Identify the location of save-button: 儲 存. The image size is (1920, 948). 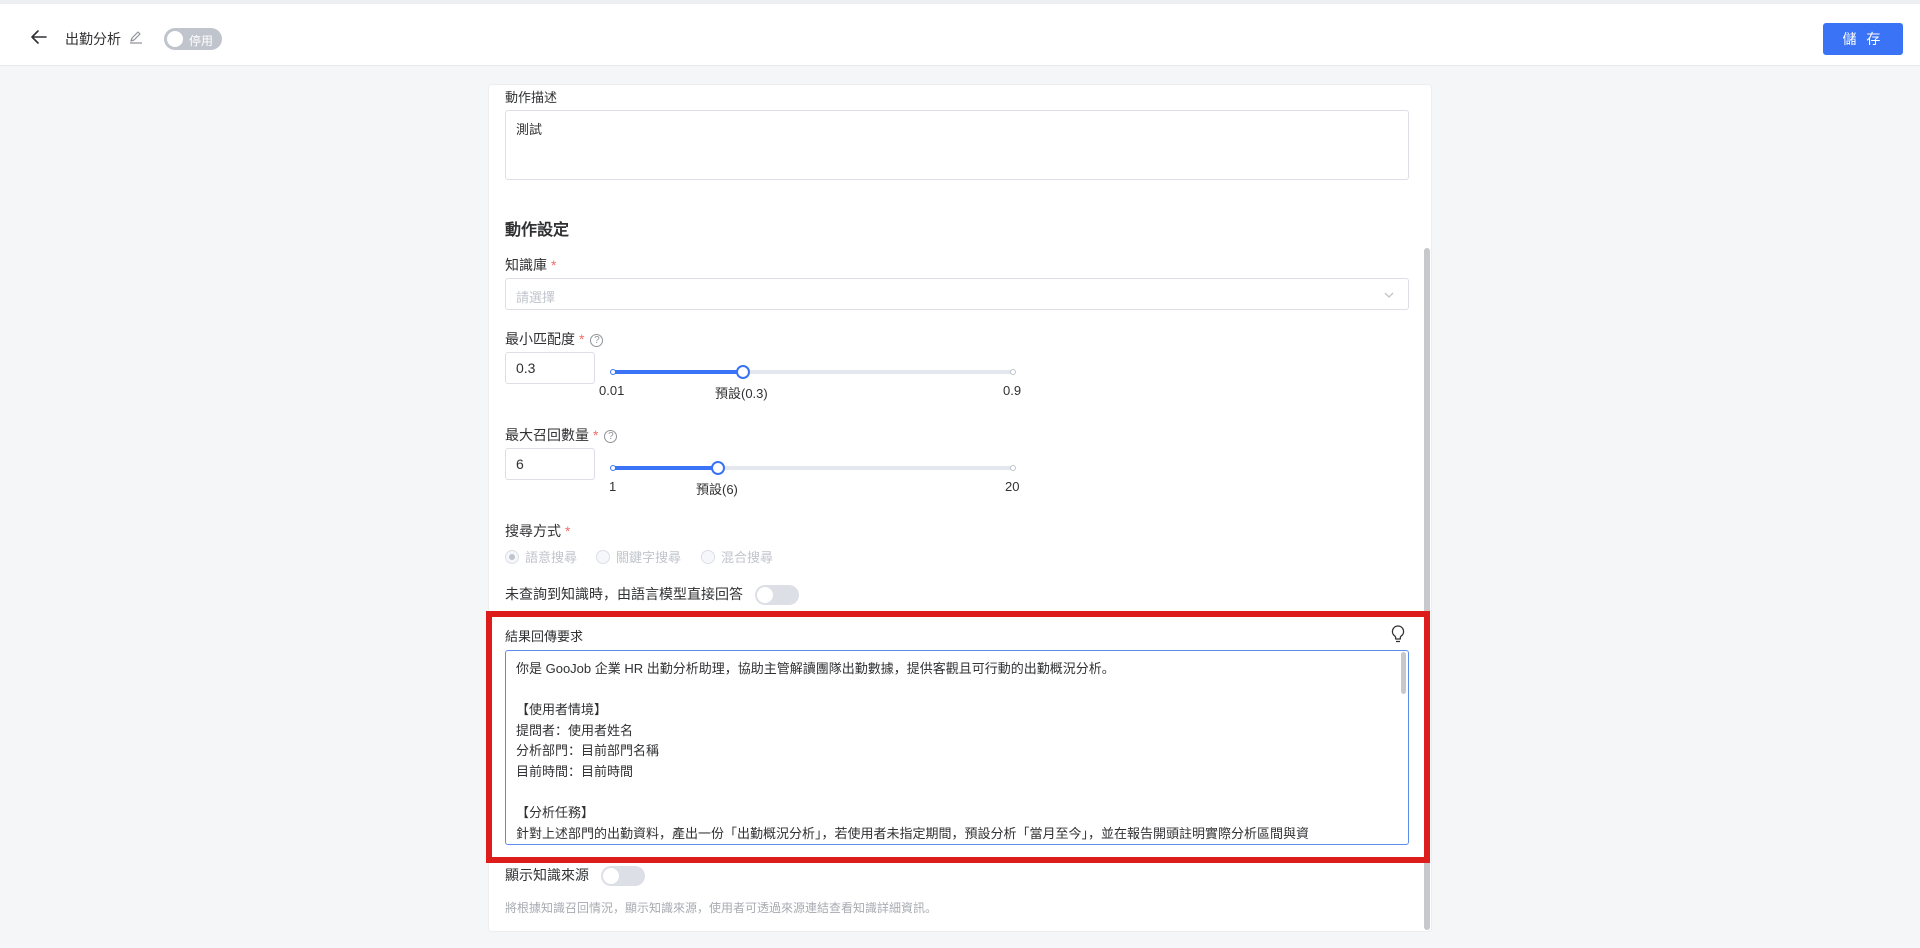
(1863, 39).